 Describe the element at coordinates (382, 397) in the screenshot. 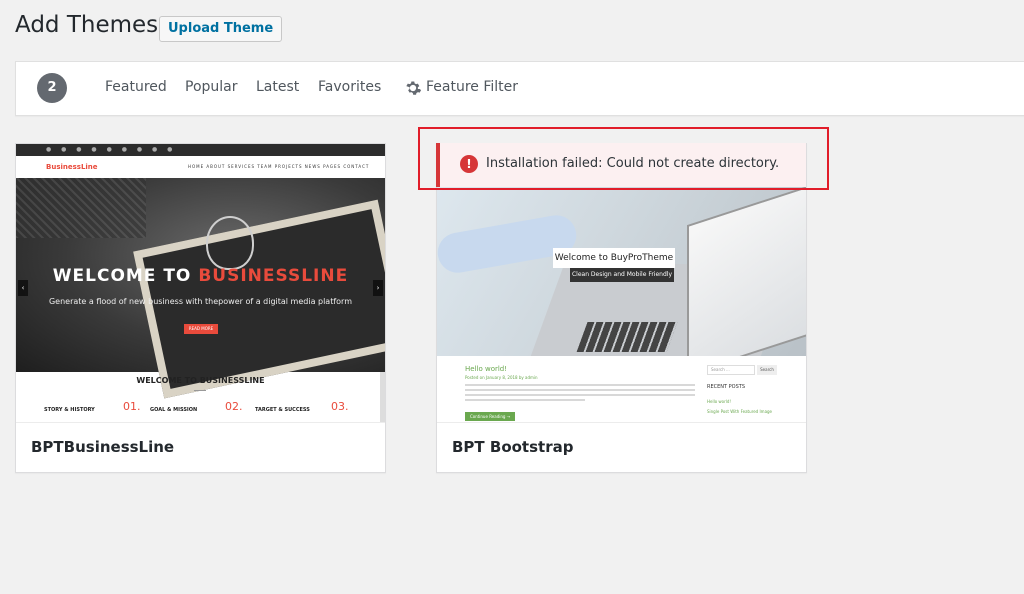

I see `preview-scrollbar` at that location.